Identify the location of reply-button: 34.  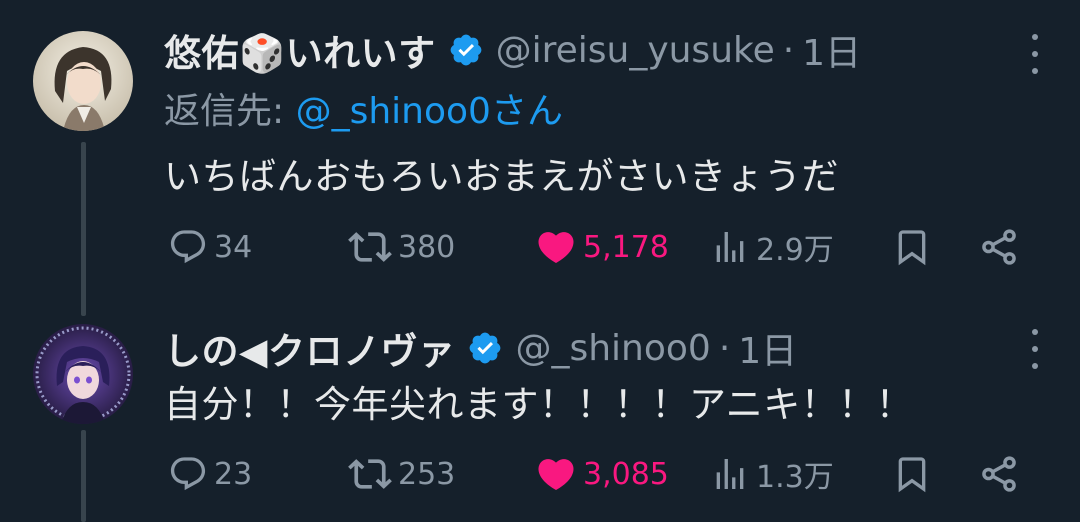
(210, 247).